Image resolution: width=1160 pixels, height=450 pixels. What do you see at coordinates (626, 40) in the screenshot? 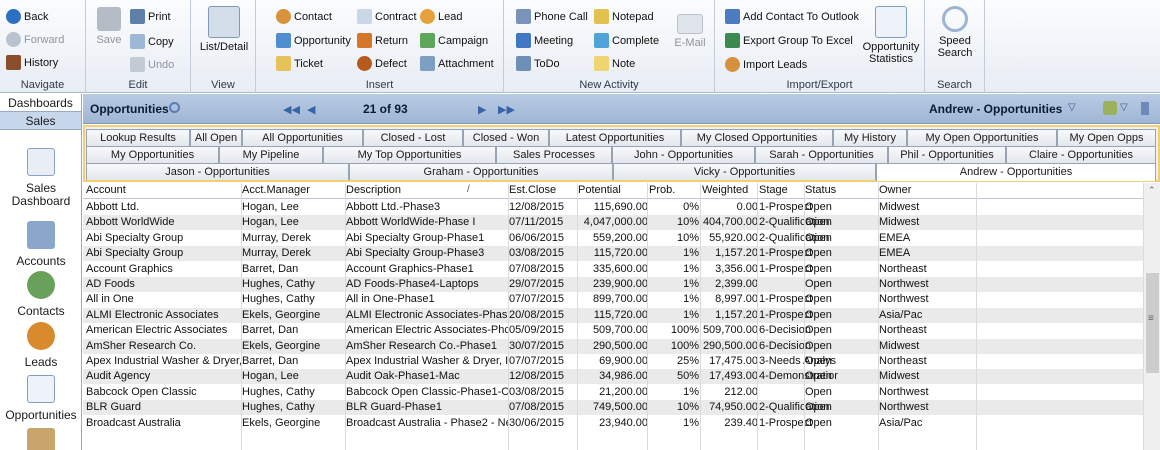
I see `complete-button: Complete` at bounding box center [626, 40].